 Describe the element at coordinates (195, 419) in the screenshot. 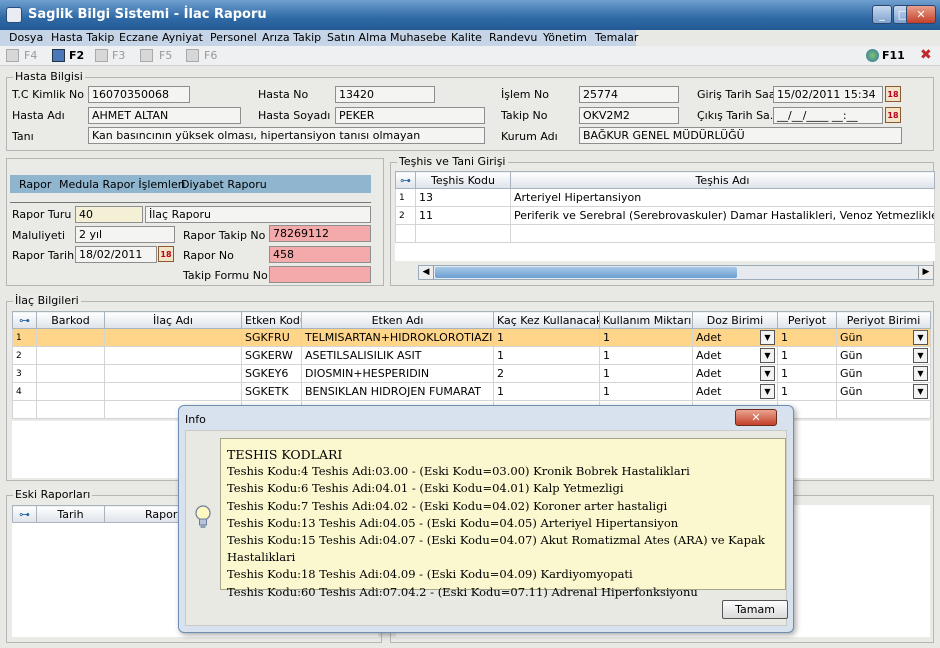

I see `dialog-title: Info` at that location.